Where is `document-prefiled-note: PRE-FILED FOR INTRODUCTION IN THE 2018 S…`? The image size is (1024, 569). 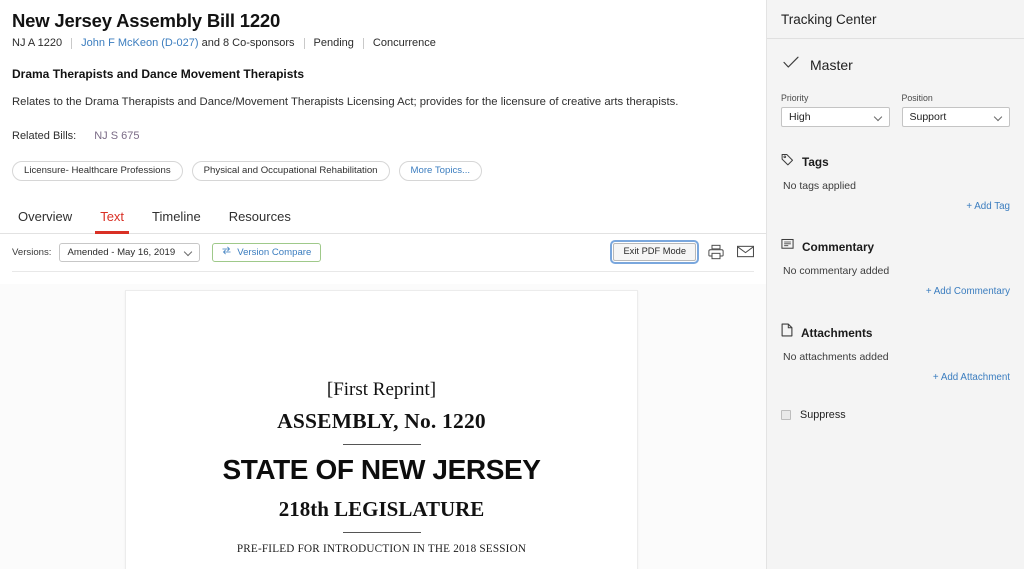 document-prefiled-note: PRE-FILED FOR INTRODUCTION IN THE 2018 S… is located at coordinates (381, 548).